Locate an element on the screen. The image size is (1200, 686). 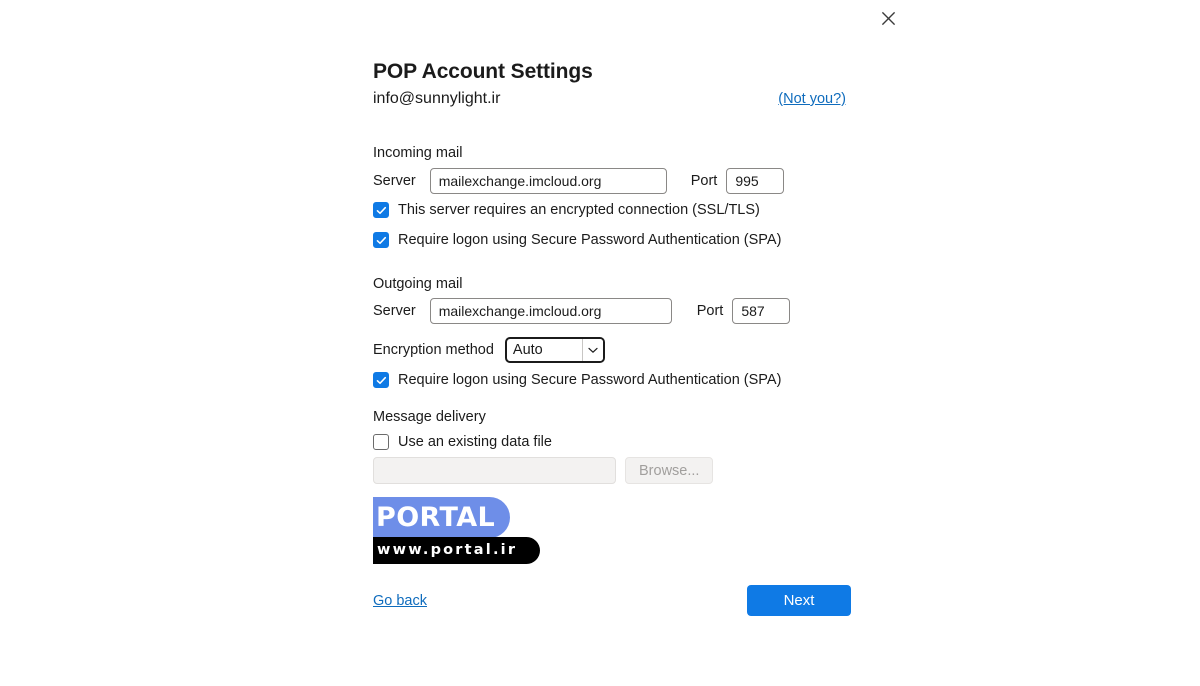
portal-watermark-logo: PORTAL www.portal.ir is located at coordinates (463, 532).